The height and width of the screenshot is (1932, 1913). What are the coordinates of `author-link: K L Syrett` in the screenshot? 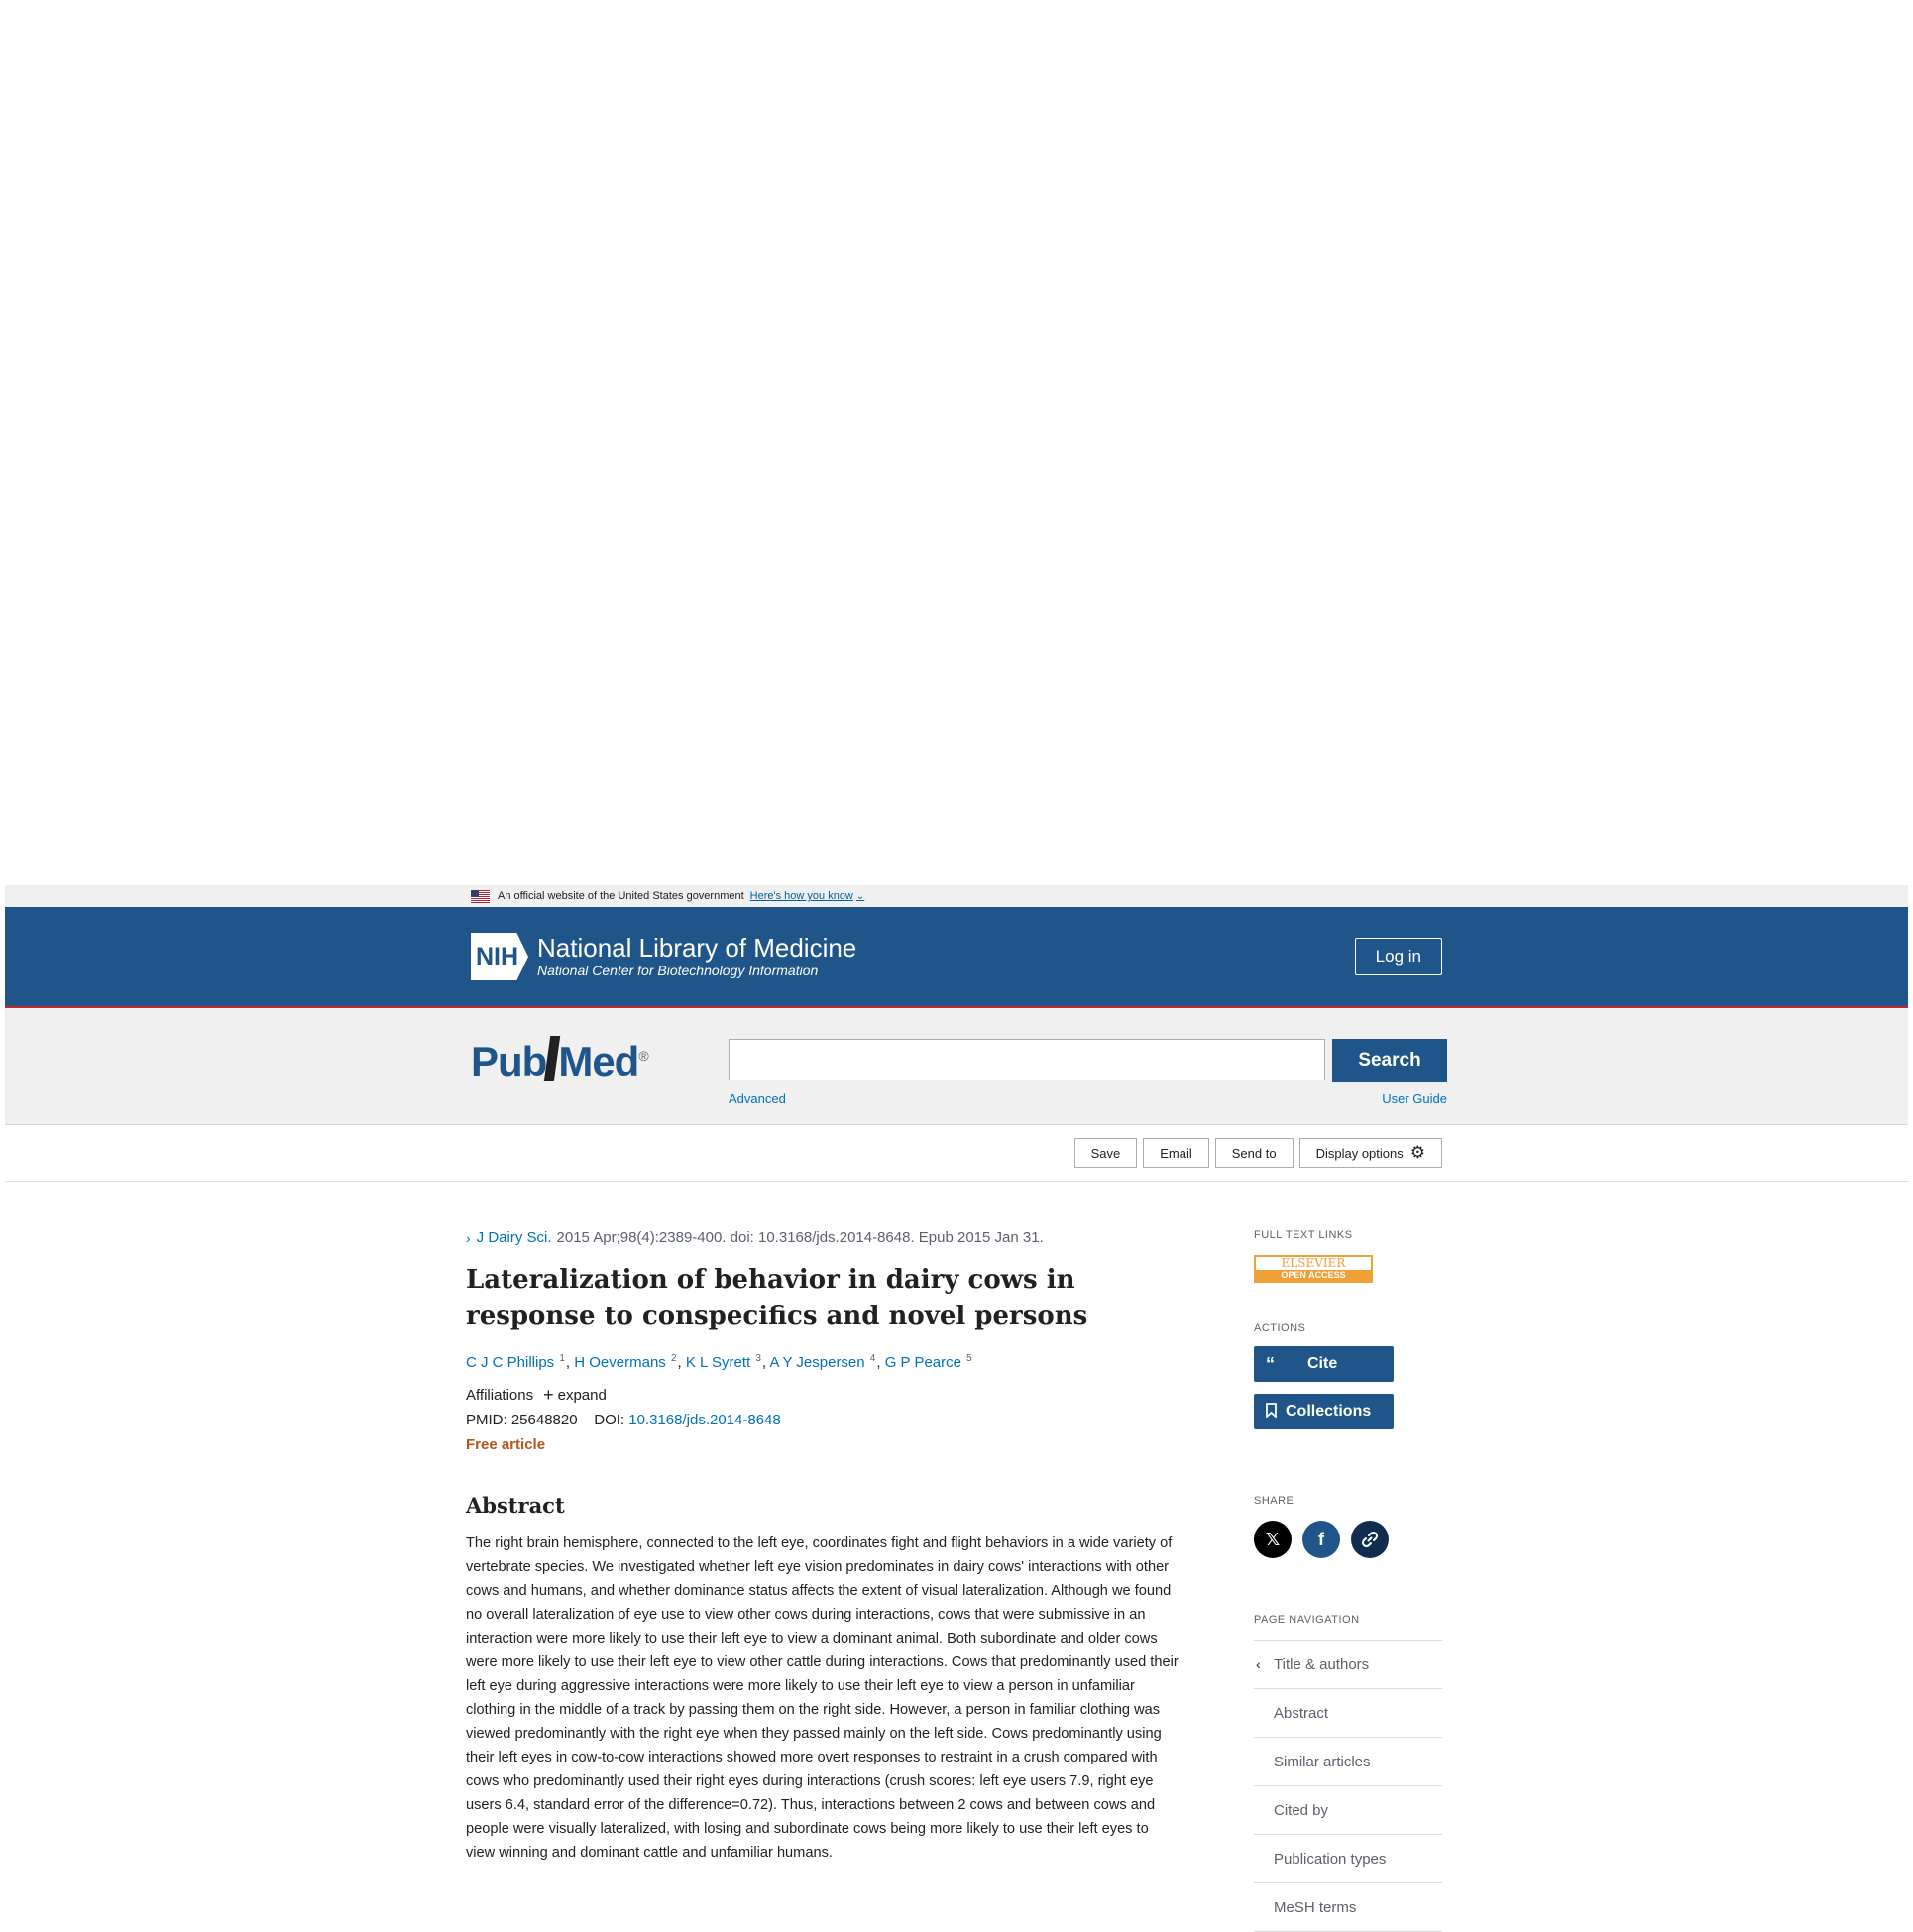 It's located at (718, 1362).